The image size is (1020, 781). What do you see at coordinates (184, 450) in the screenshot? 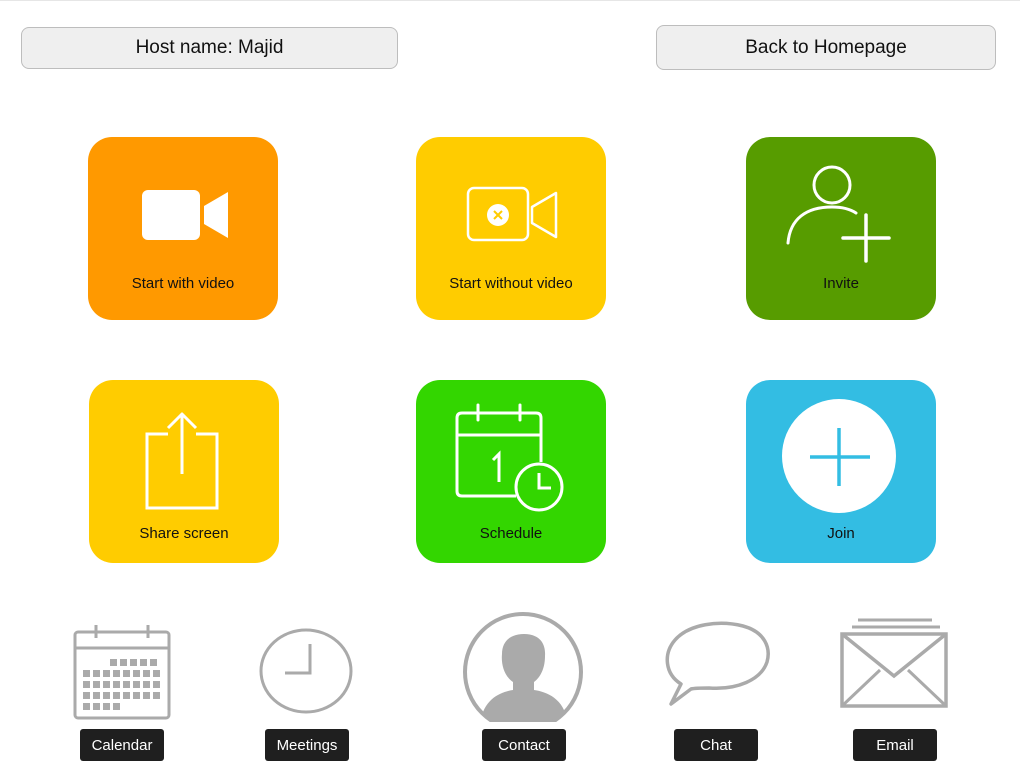
I see `share-icon` at bounding box center [184, 450].